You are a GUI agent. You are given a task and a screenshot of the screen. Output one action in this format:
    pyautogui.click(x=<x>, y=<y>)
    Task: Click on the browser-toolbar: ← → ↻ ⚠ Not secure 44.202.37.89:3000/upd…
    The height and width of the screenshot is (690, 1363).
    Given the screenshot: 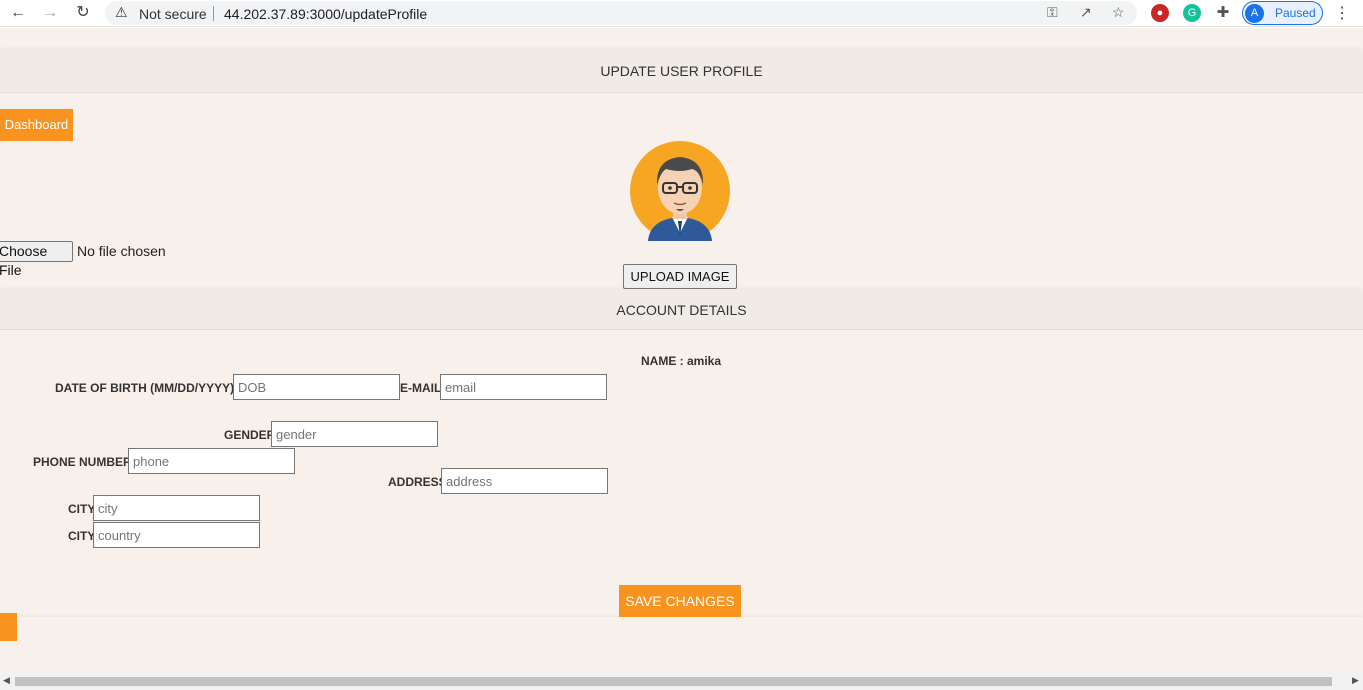 What is the action you would take?
    pyautogui.click(x=681, y=13)
    